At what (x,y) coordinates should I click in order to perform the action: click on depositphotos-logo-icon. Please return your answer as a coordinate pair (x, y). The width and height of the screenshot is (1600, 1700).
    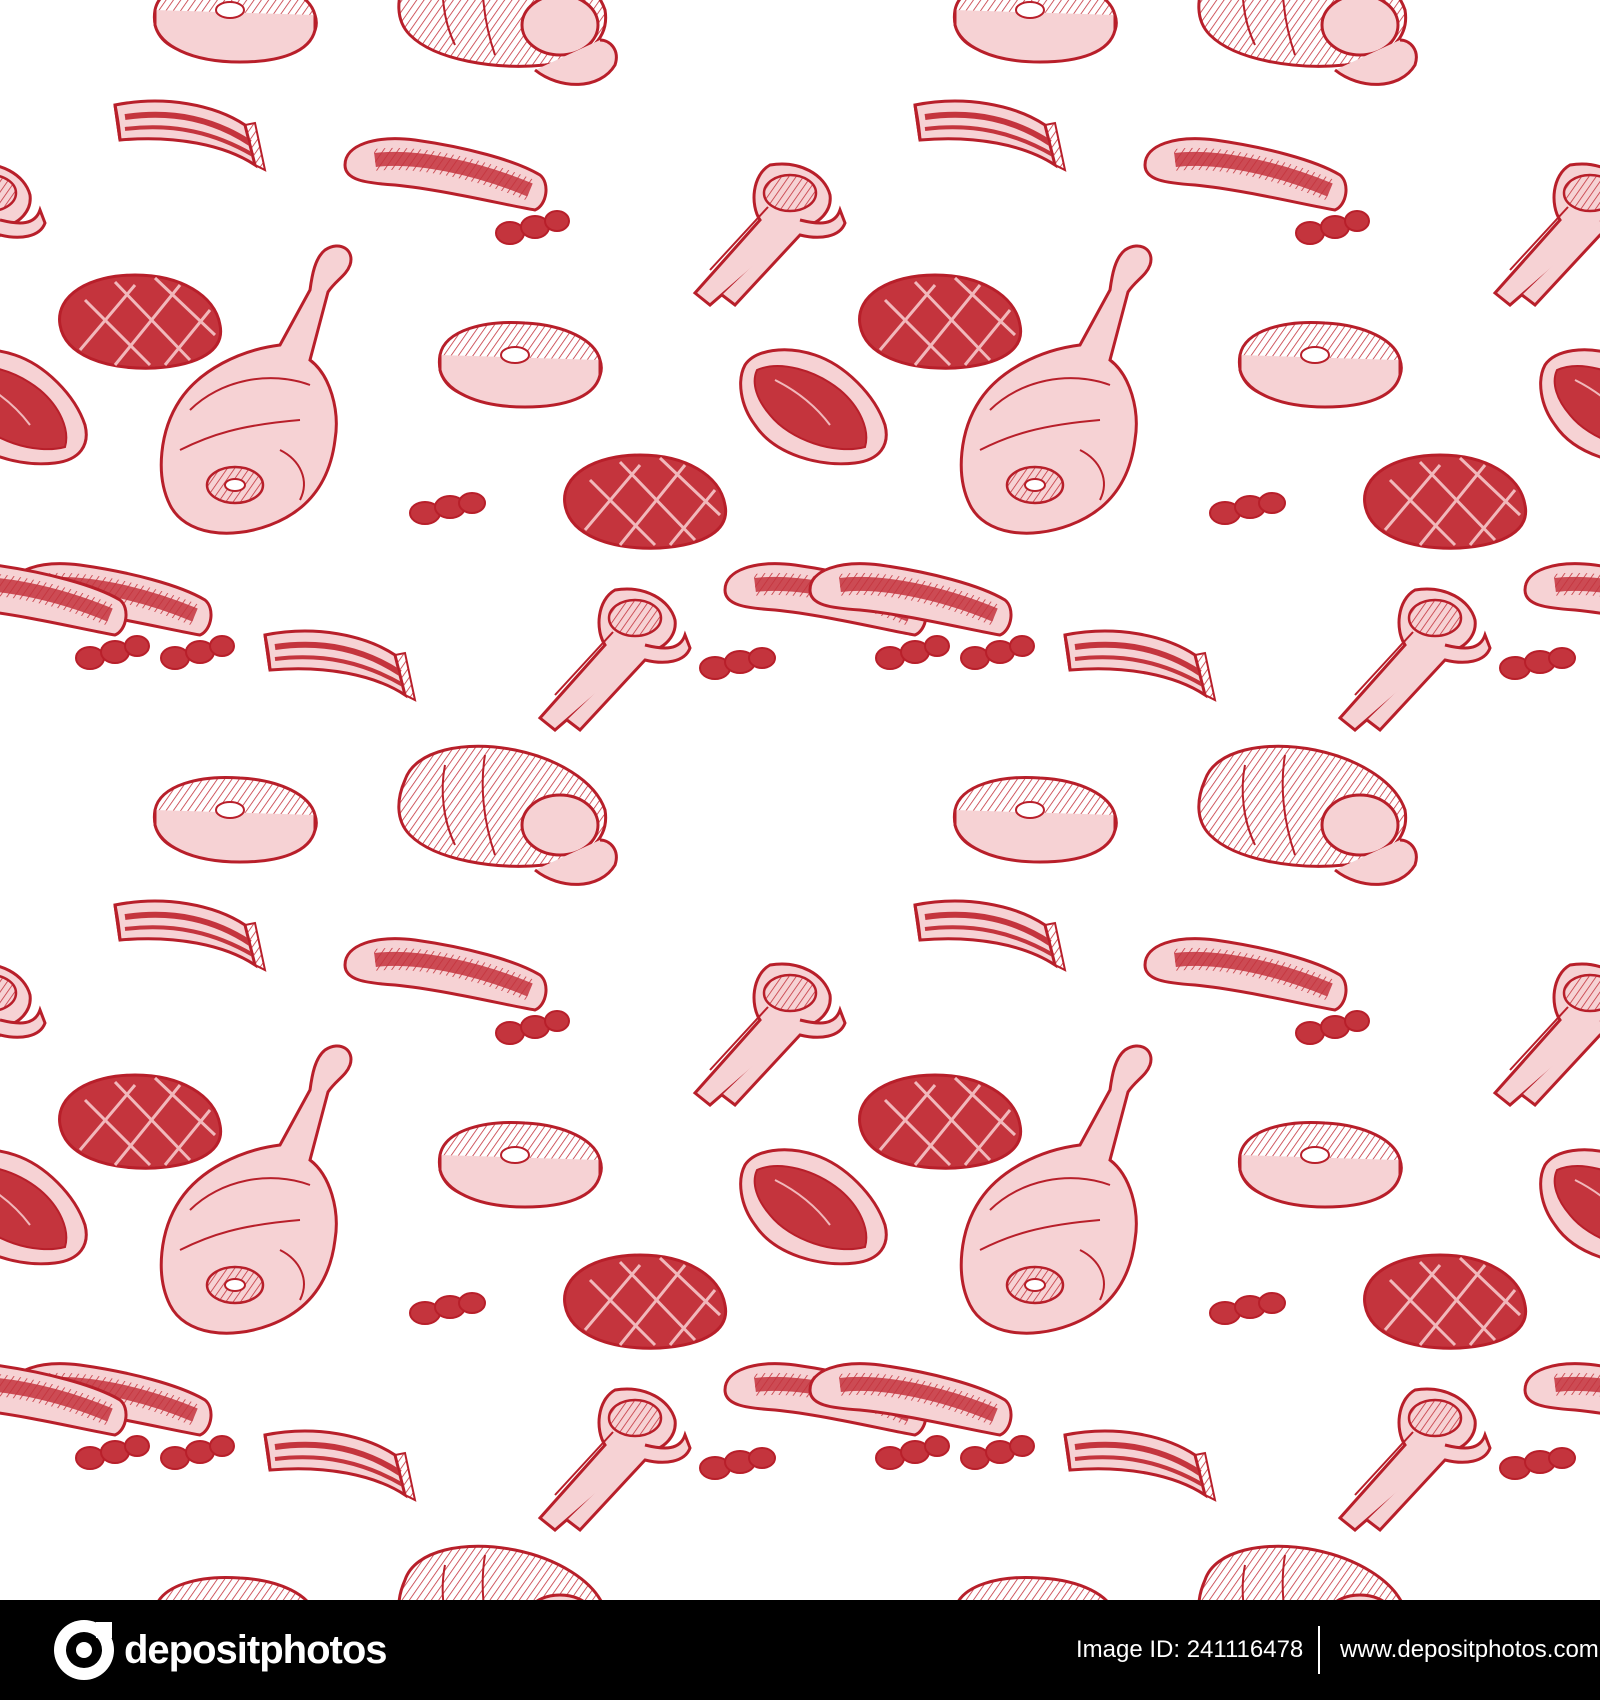
    Looking at the image, I should click on (84, 1650).